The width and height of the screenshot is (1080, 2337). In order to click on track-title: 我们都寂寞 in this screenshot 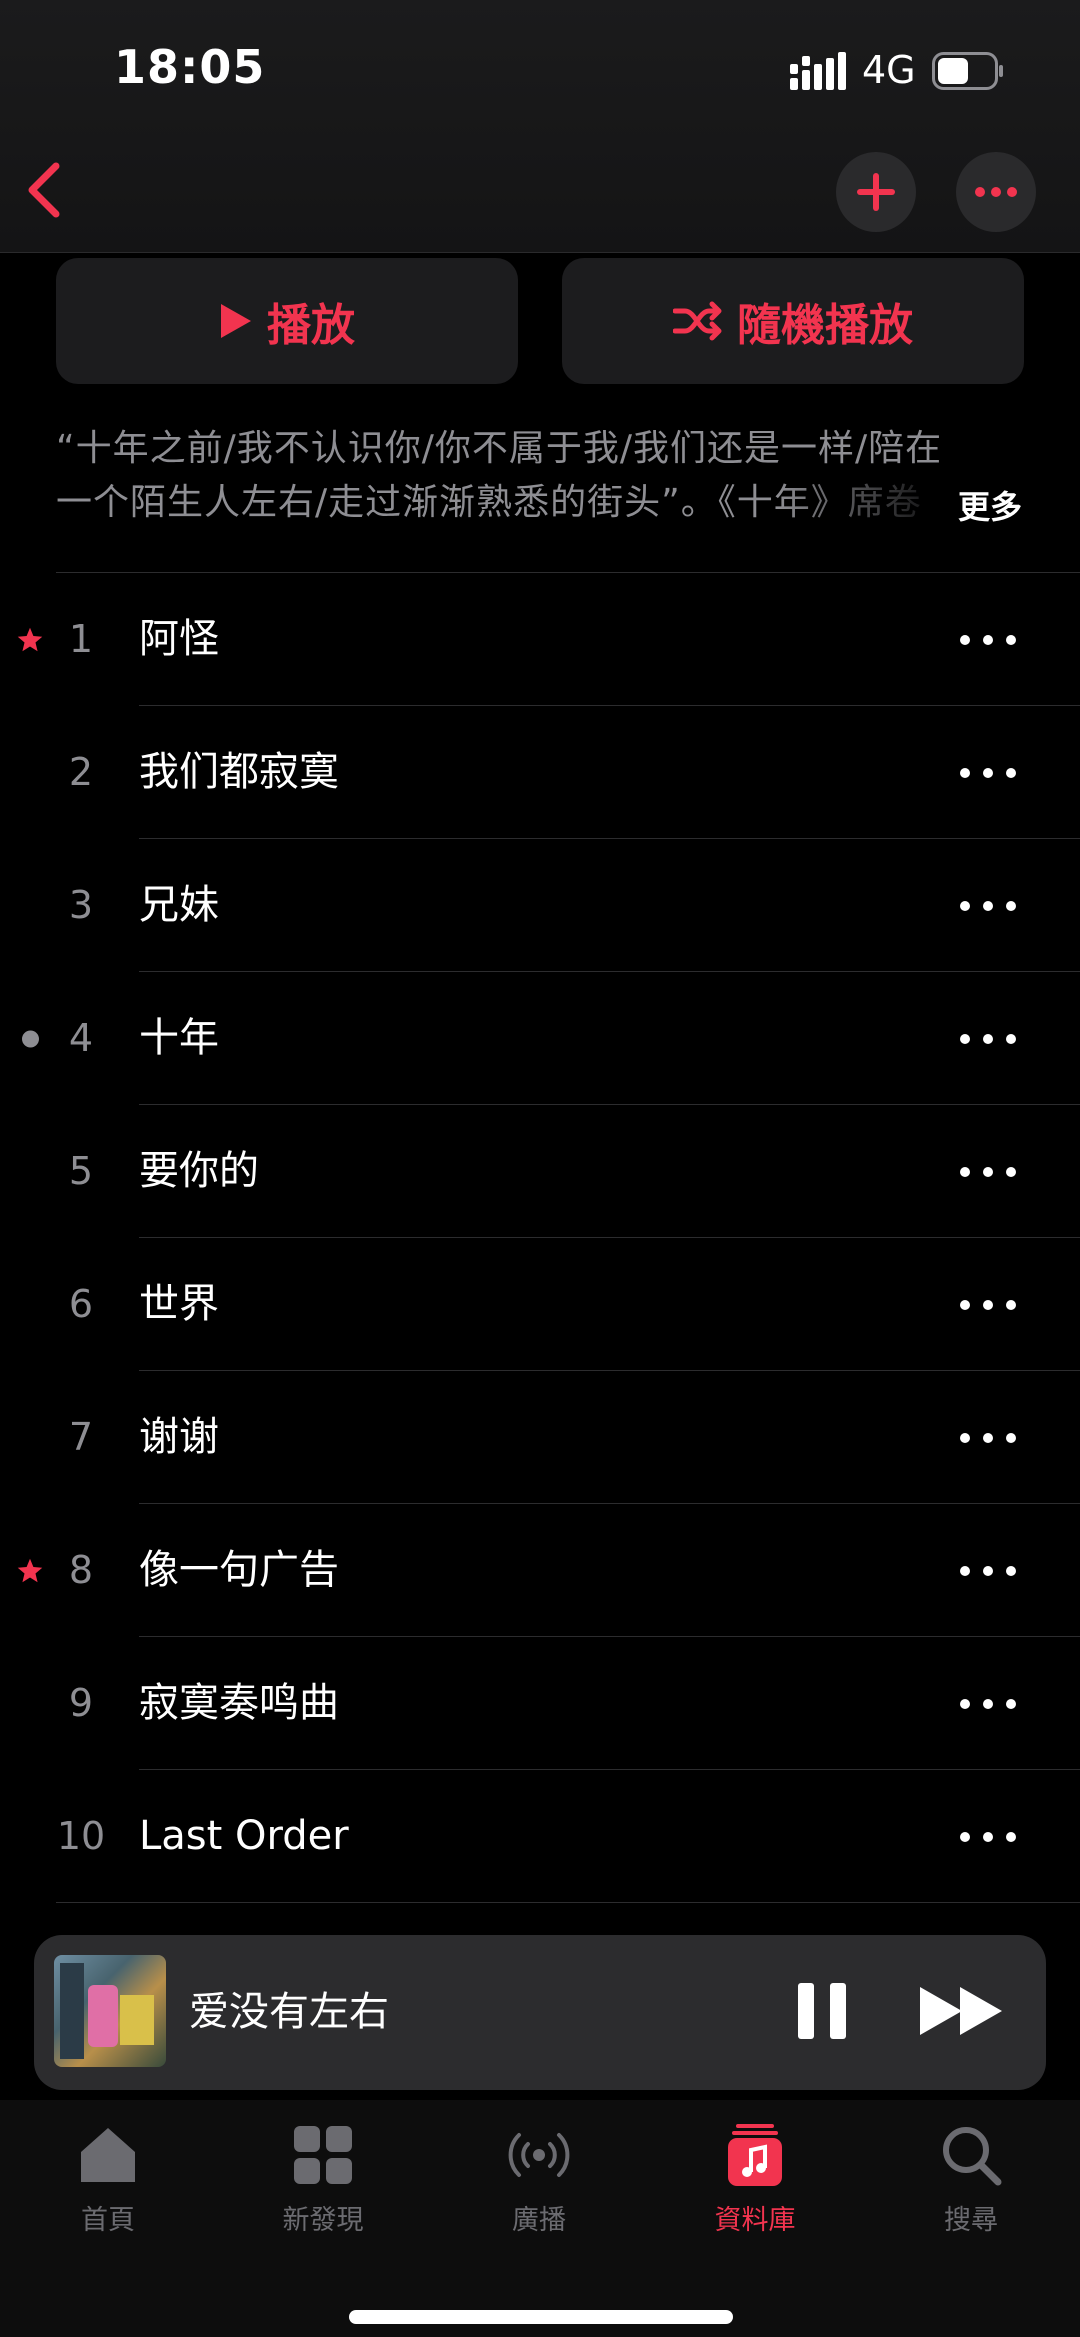, I will do `click(239, 772)`.